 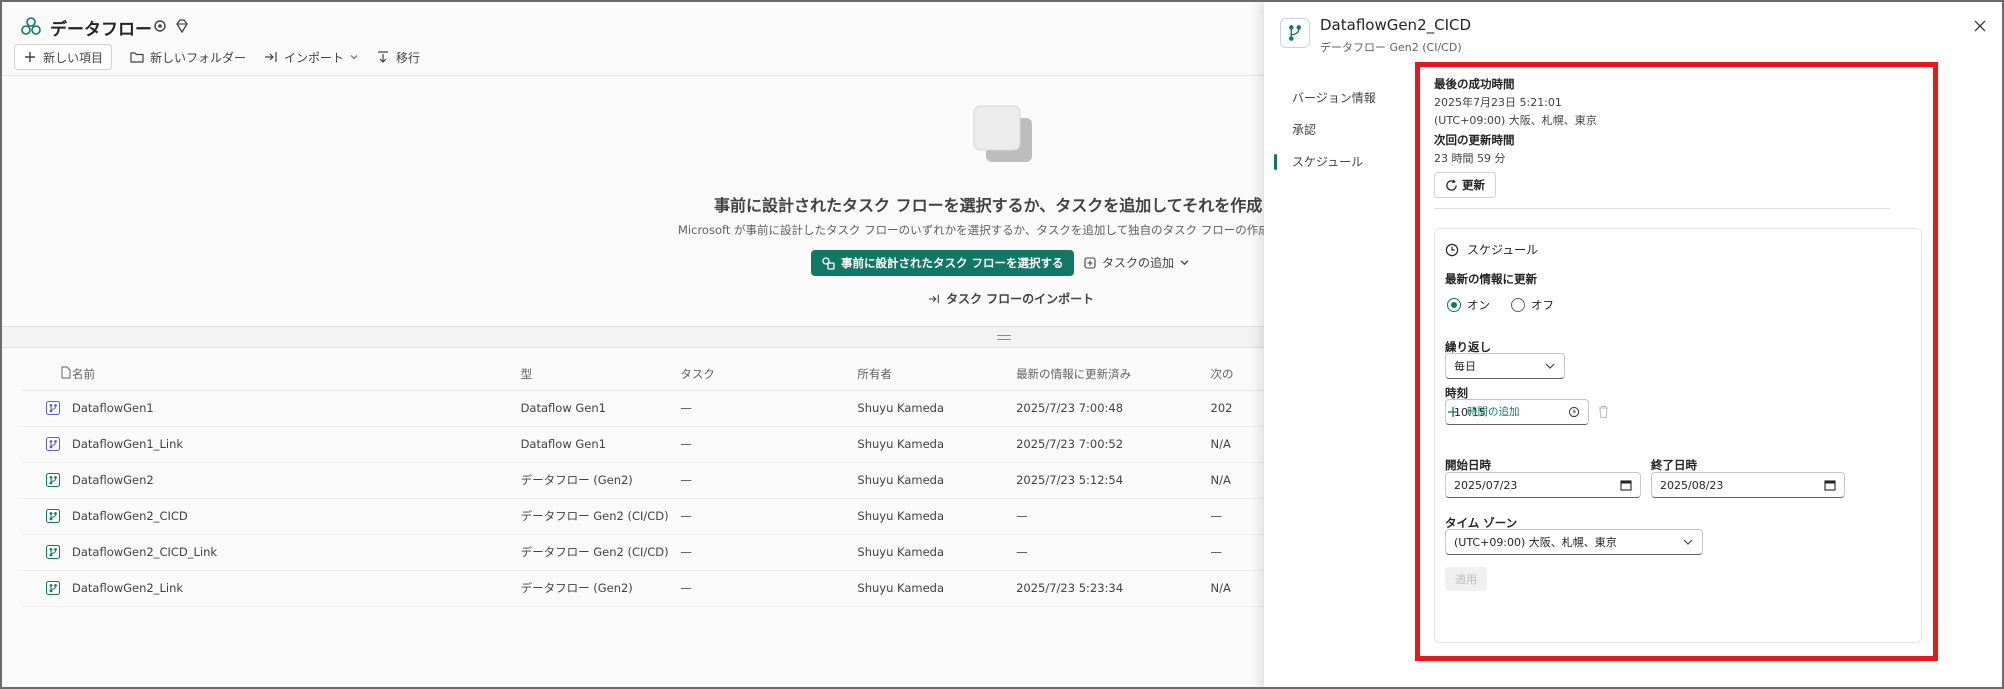 What do you see at coordinates (296, 552) in the screenshot?
I see `row-name: DataflowGen2_CICD_Link` at bounding box center [296, 552].